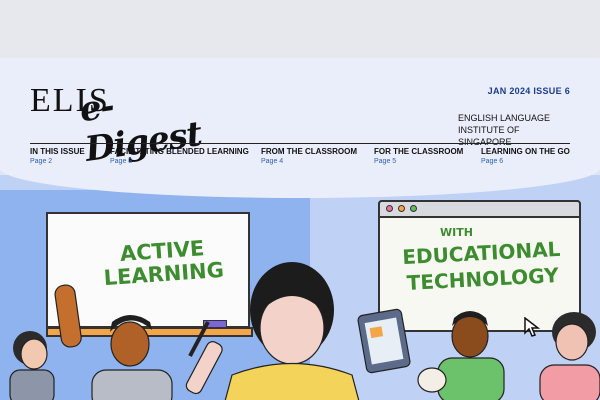  I want to click on nav-item-title: LEARNING ON THE GO, so click(525, 151).